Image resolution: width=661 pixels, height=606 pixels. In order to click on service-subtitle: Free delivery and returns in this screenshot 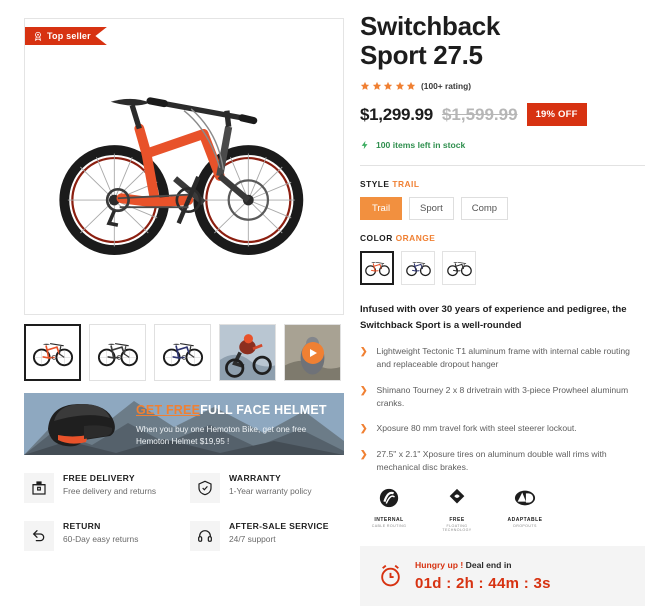, I will do `click(109, 491)`.